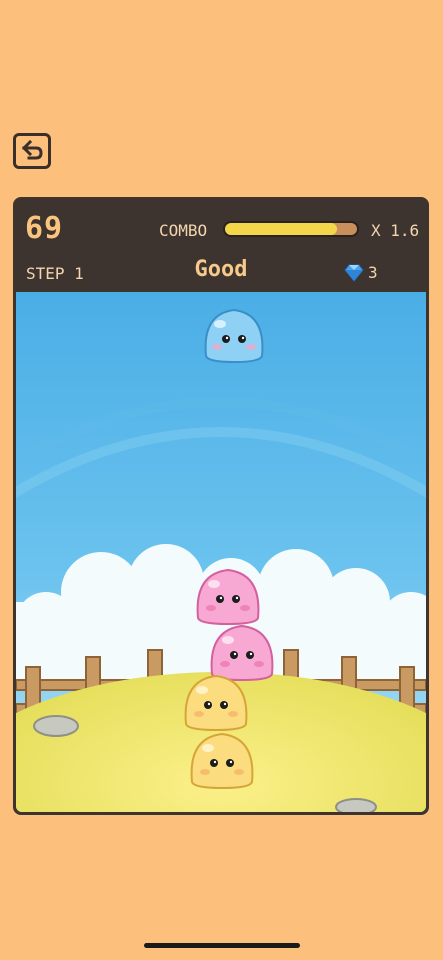  I want to click on combo-bar-fill, so click(281, 229).